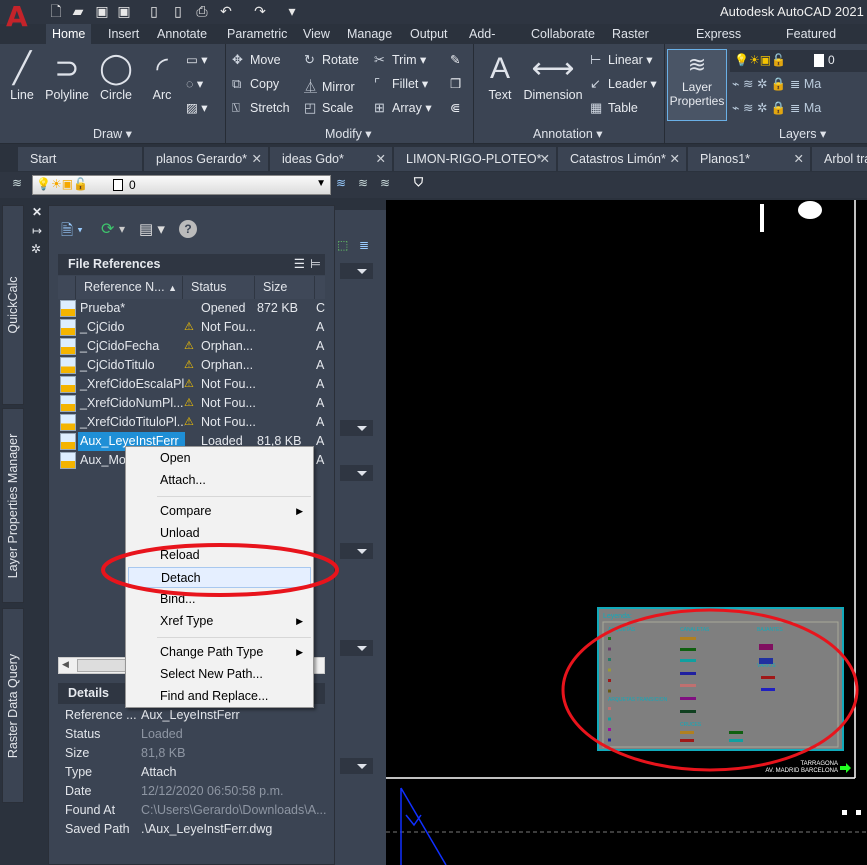  What do you see at coordinates (219, 287) in the screenshot?
I see `column-status: Status` at bounding box center [219, 287].